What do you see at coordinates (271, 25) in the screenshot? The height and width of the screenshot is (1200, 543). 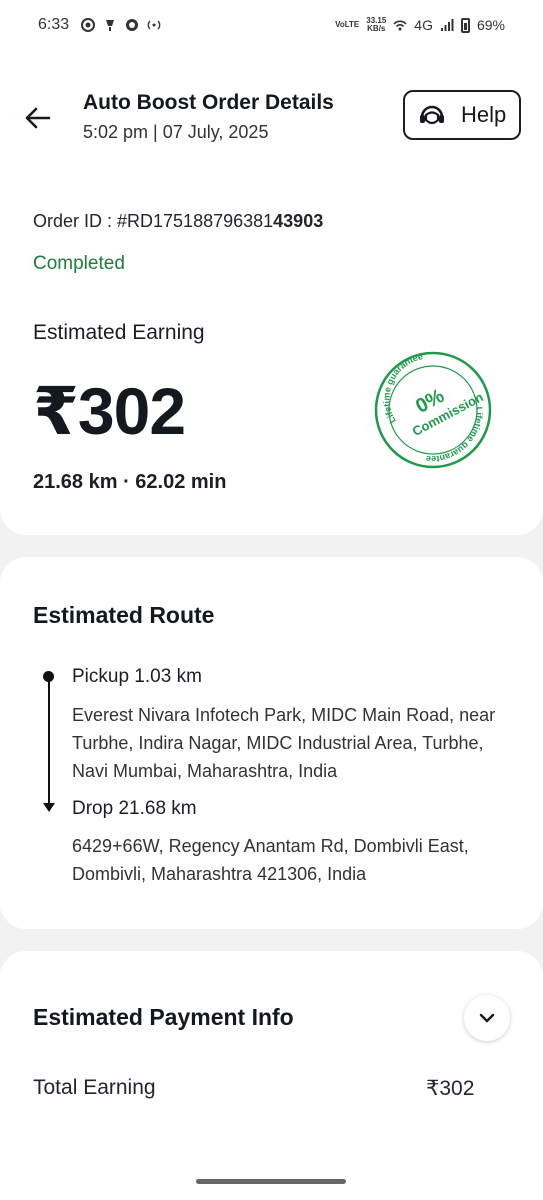 I see `status-bar: 6:33 VoLTE 33.15 KB/s 4G 69%` at bounding box center [271, 25].